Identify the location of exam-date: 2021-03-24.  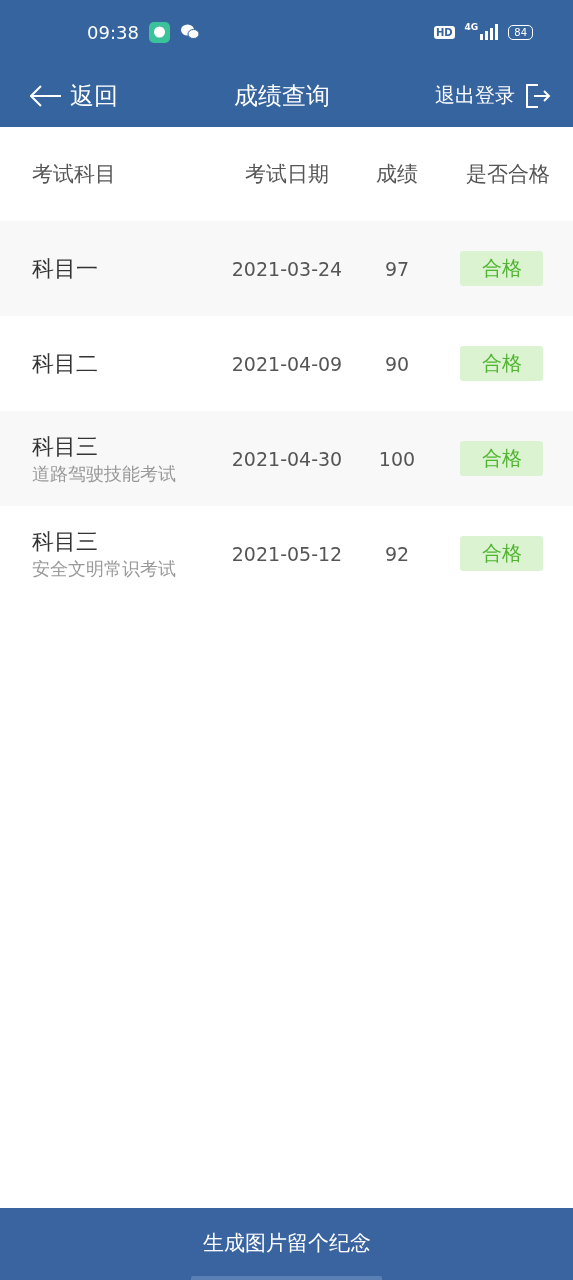
(287, 268).